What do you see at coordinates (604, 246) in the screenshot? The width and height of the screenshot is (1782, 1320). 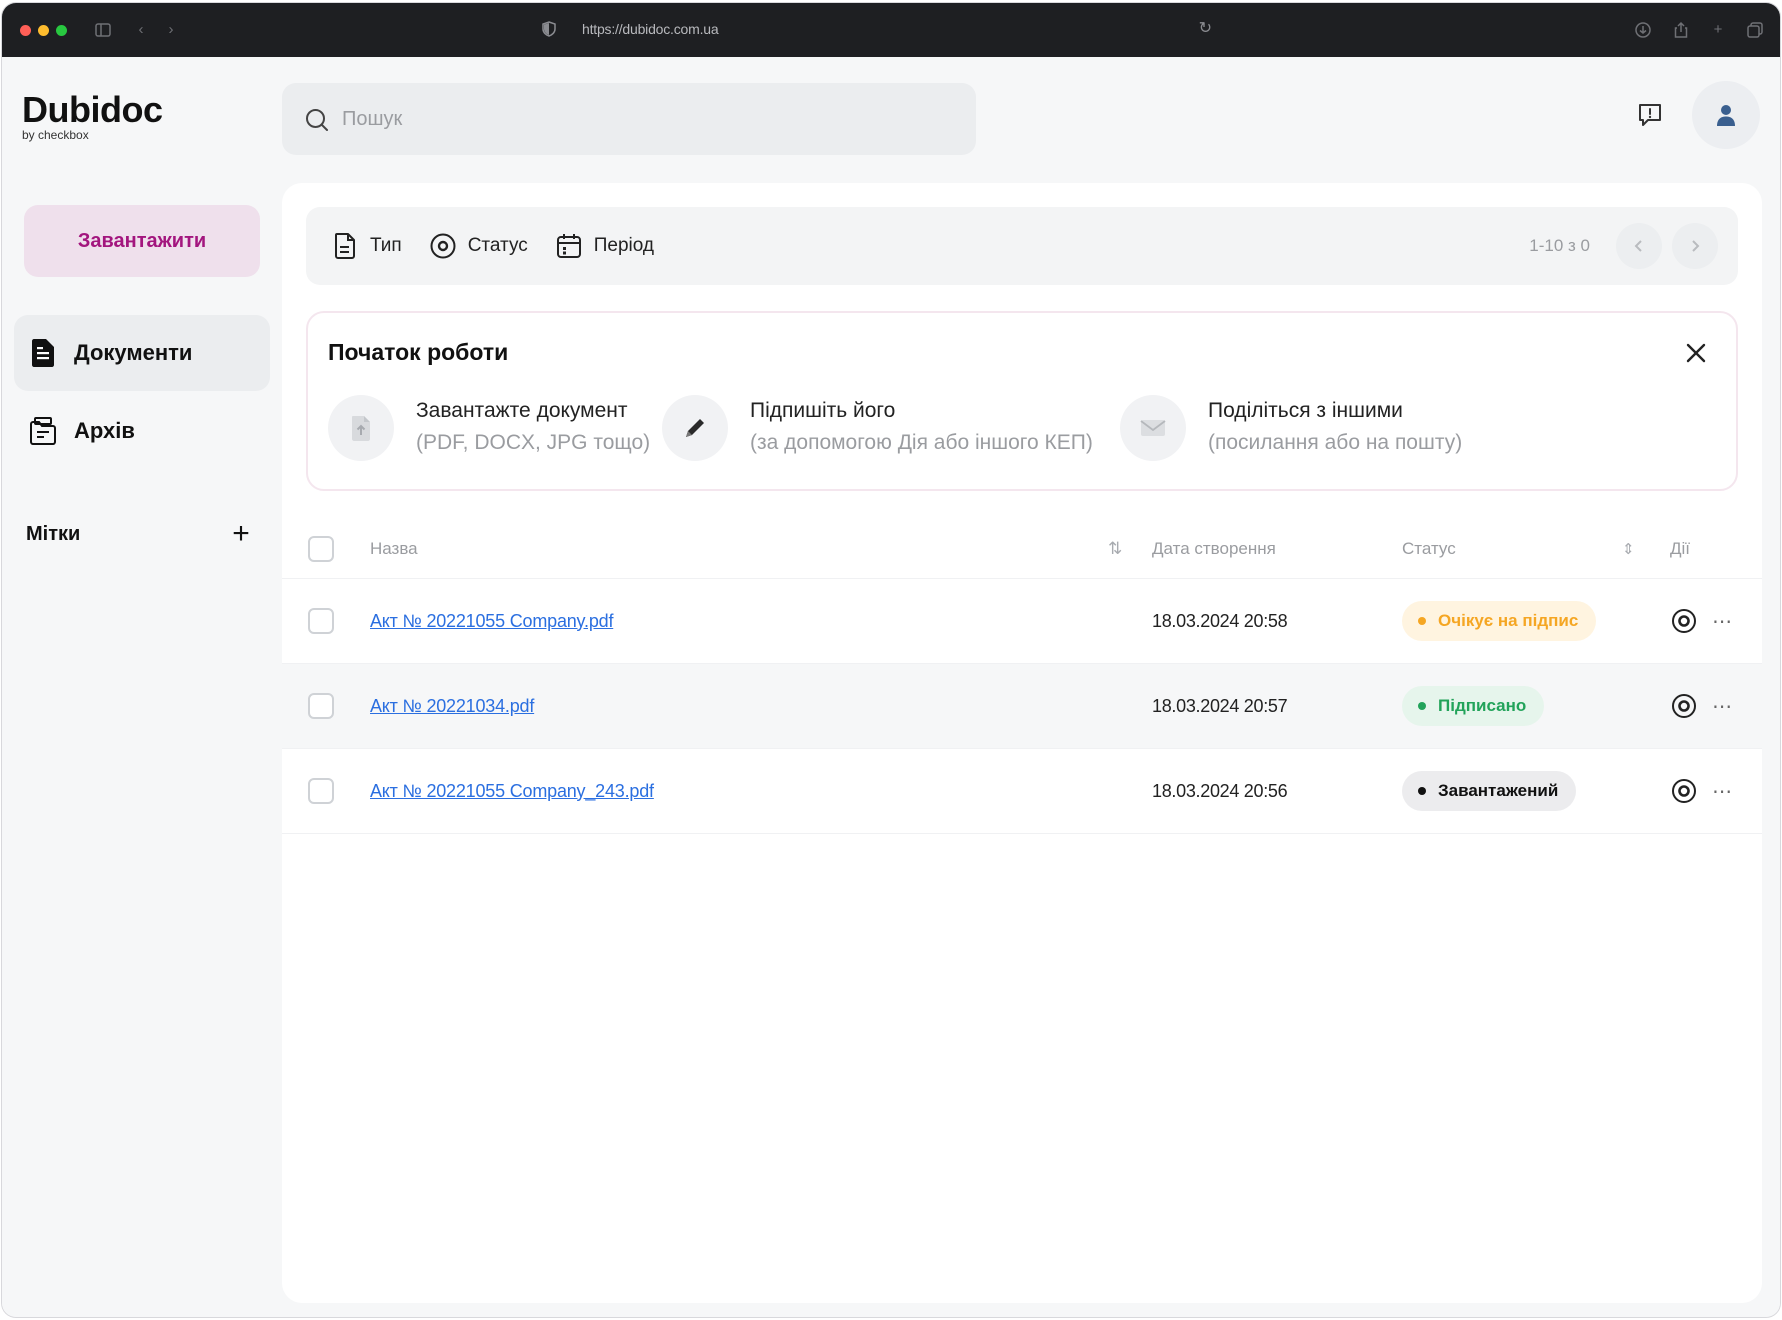 I see `filter-period-button: Період` at bounding box center [604, 246].